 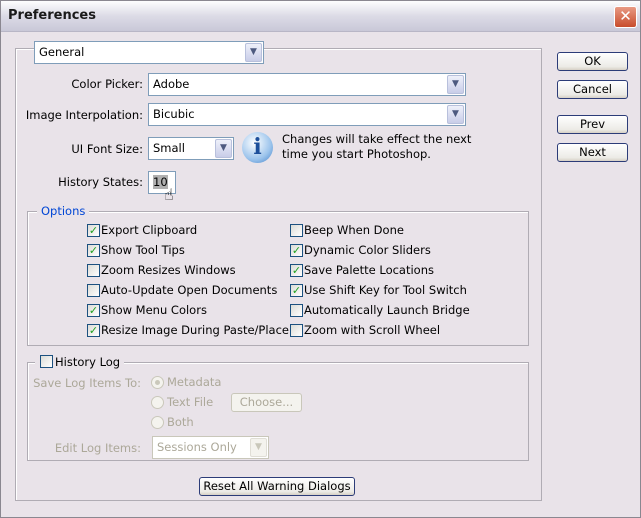 What do you see at coordinates (93, 250) in the screenshot?
I see `checkbox-show-tool-tips: ✓` at bounding box center [93, 250].